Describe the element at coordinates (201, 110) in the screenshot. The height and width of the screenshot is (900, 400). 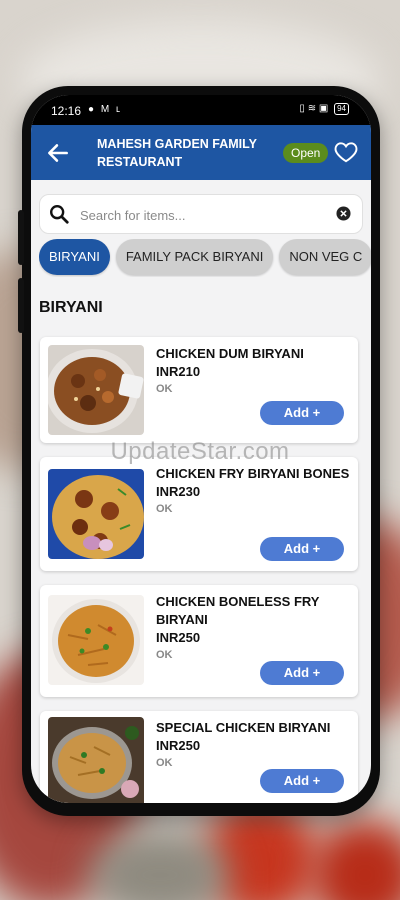
I see `status-bar: 12:16 ● M ʟ ▯ ≋ ▣ 94` at that location.